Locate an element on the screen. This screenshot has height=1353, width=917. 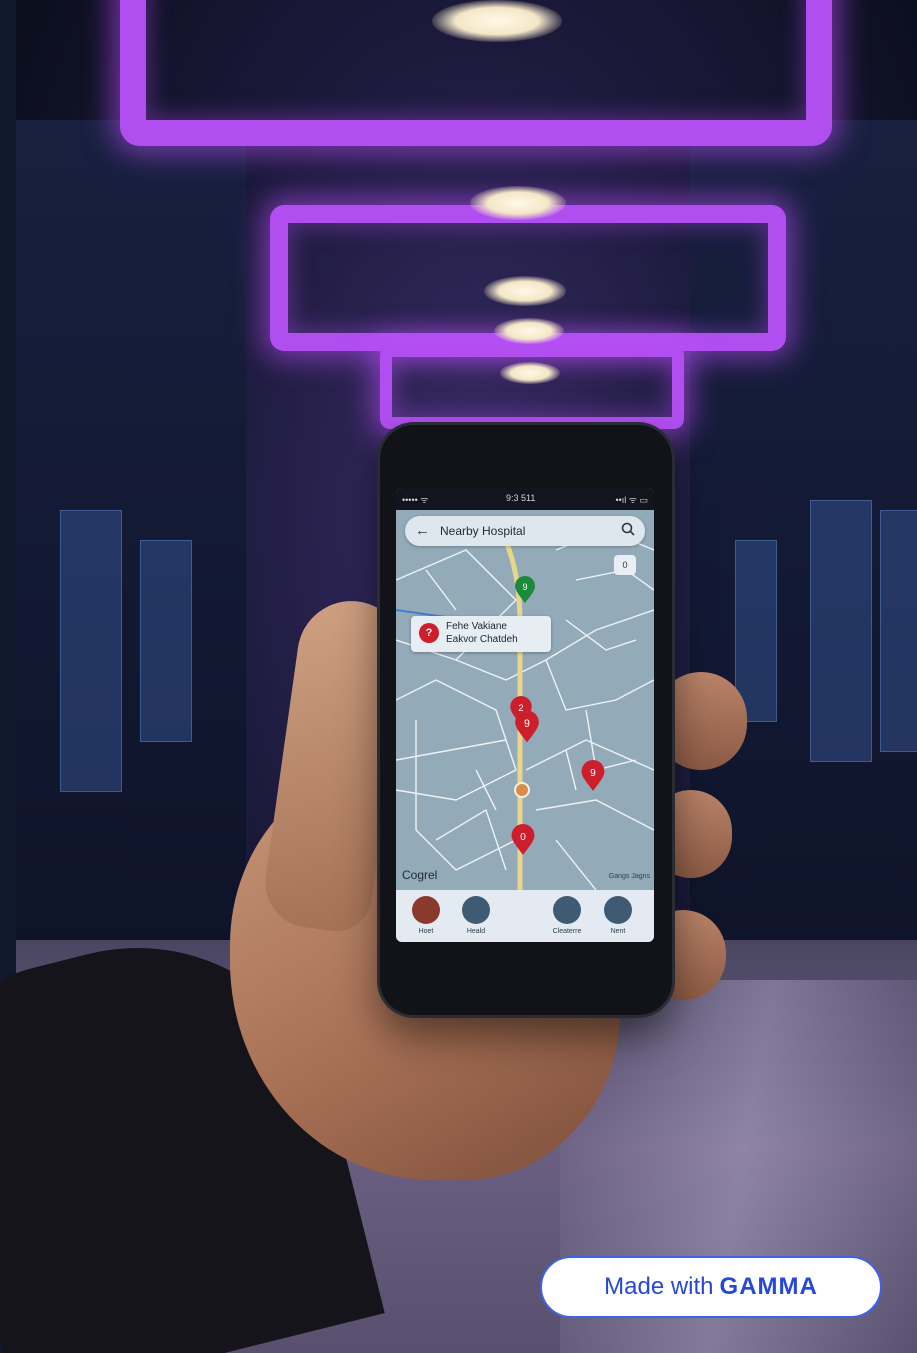
nav-label: Cleaterre is located at coordinates (567, 931).